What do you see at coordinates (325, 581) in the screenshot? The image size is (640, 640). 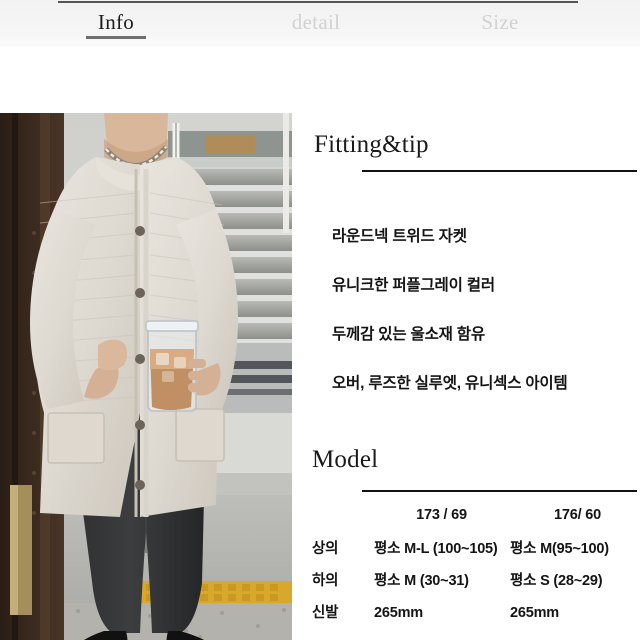 I see `row-label-bottom: 하의` at bounding box center [325, 581].